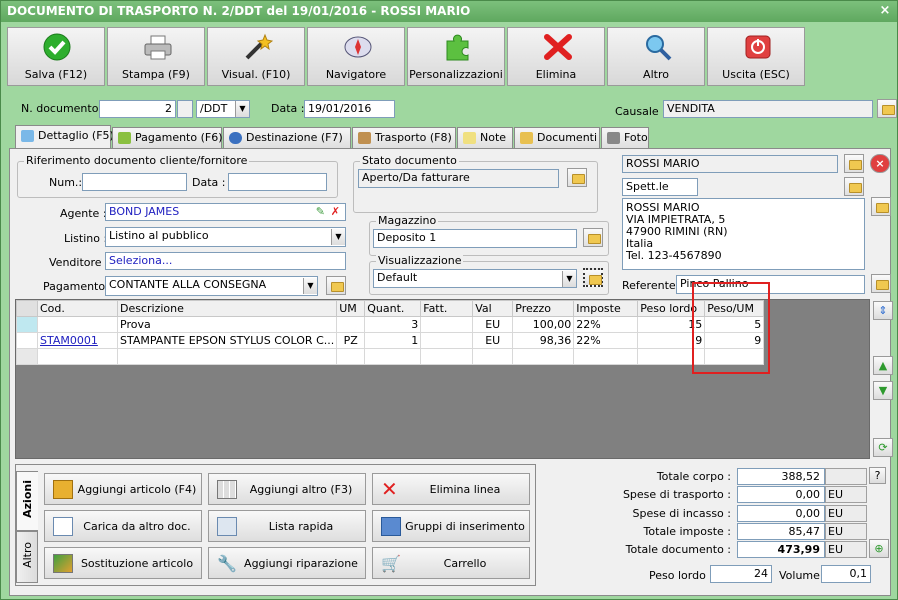 Image resolution: width=898 pixels, height=600 pixels. Describe the element at coordinates (227, 324) in the screenshot. I see `cell-descr: Prova` at that location.